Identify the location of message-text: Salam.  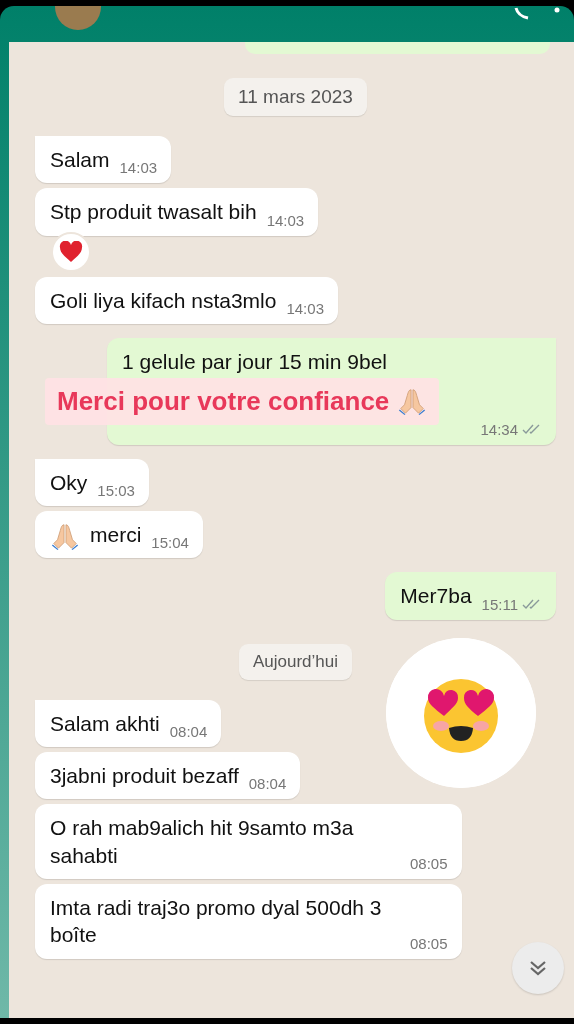
(80, 160).